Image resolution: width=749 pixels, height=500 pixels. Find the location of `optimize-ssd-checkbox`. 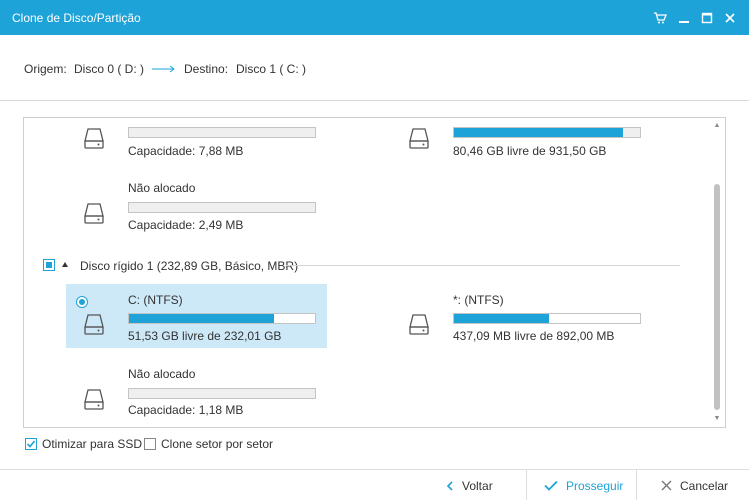

optimize-ssd-checkbox is located at coordinates (31, 444).